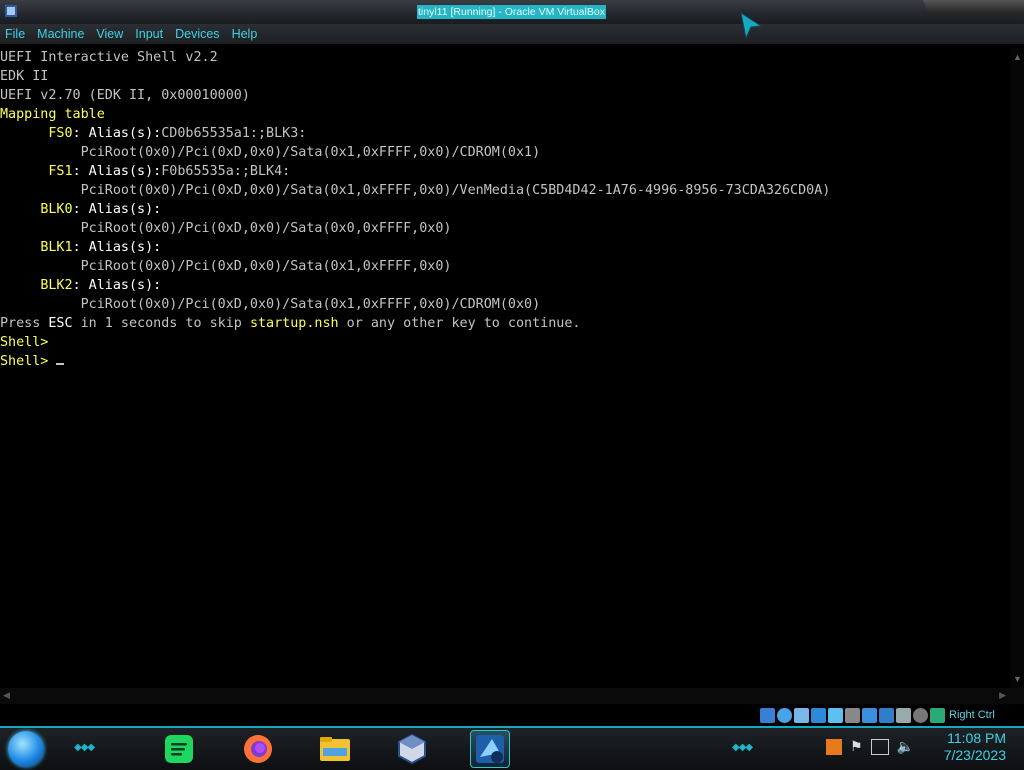  Describe the element at coordinates (905, 746) in the screenshot. I see `volume-icon: 🔈` at that location.